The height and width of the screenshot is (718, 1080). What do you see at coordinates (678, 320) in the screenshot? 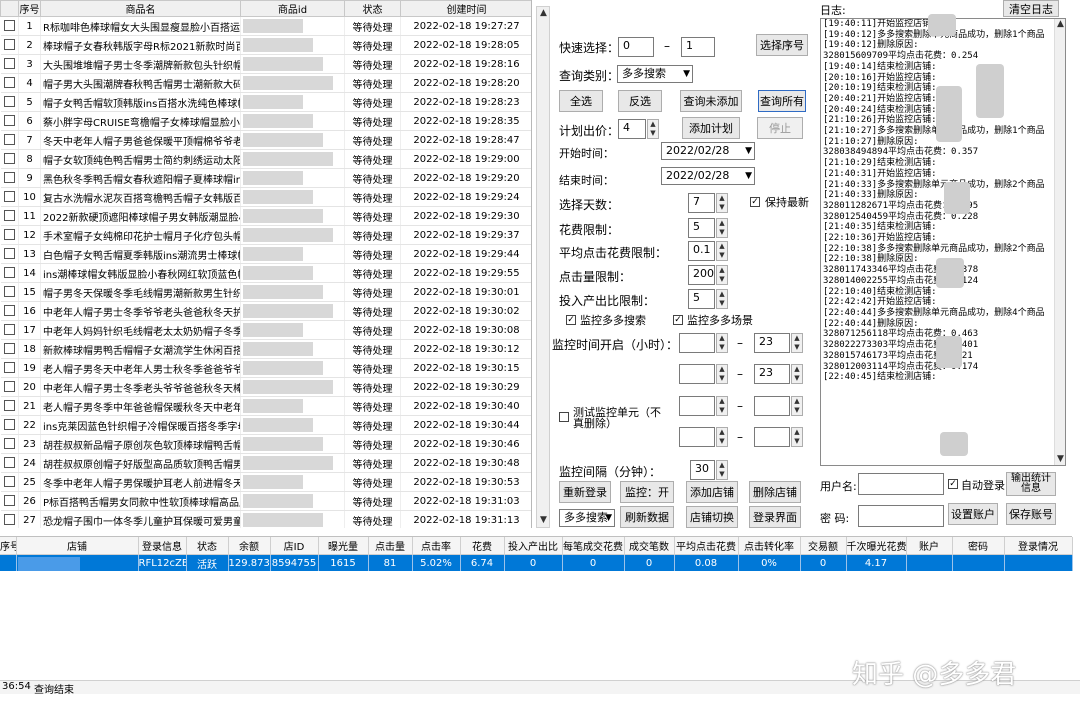
I see `monitor-scene-checkbox: ✓` at bounding box center [678, 320].